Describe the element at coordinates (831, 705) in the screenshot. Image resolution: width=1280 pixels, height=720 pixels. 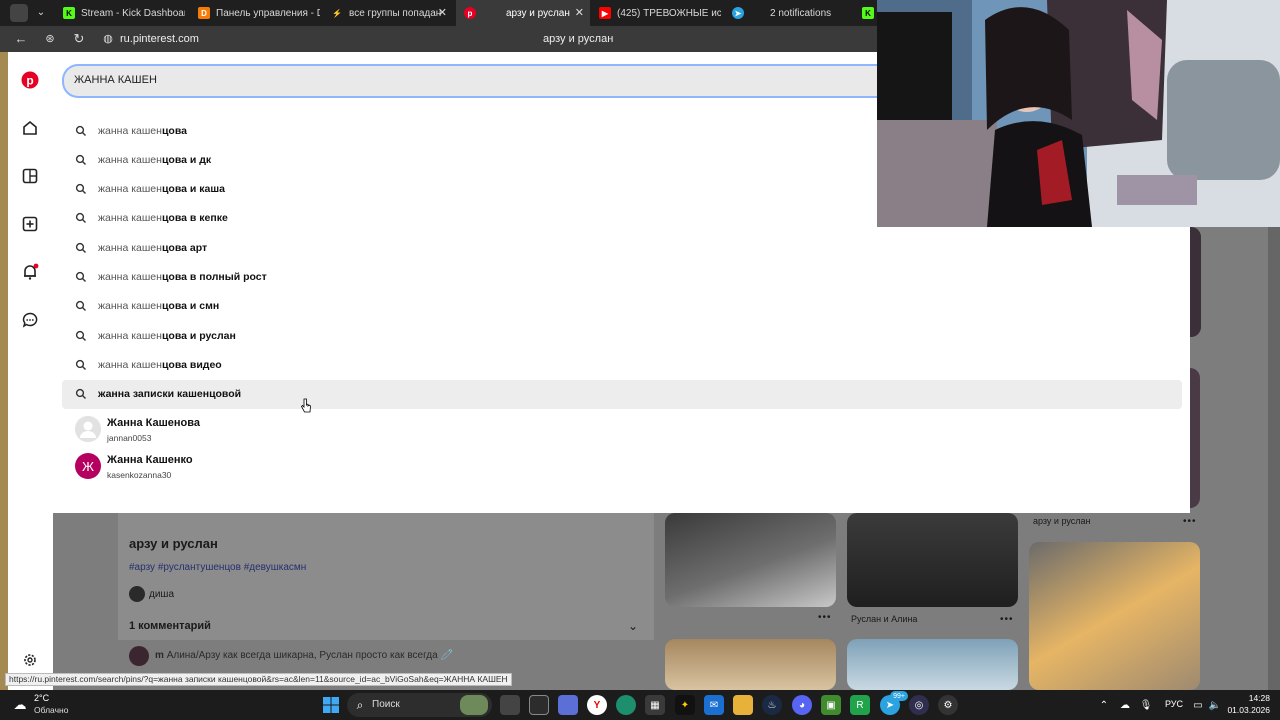
I see `minecraft-icon: ▣` at that location.